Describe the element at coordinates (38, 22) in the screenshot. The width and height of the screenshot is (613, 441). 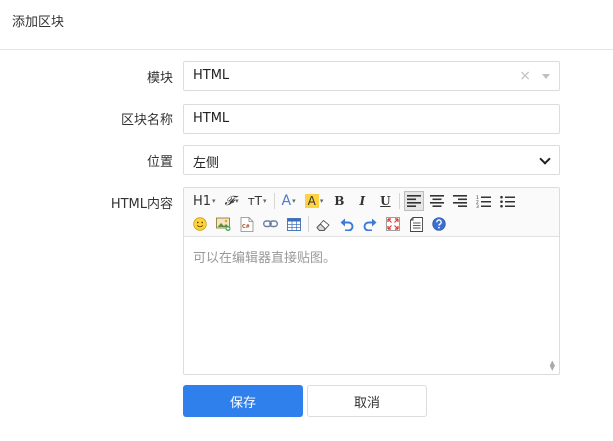
I see `dialog-title: 添加区块` at that location.